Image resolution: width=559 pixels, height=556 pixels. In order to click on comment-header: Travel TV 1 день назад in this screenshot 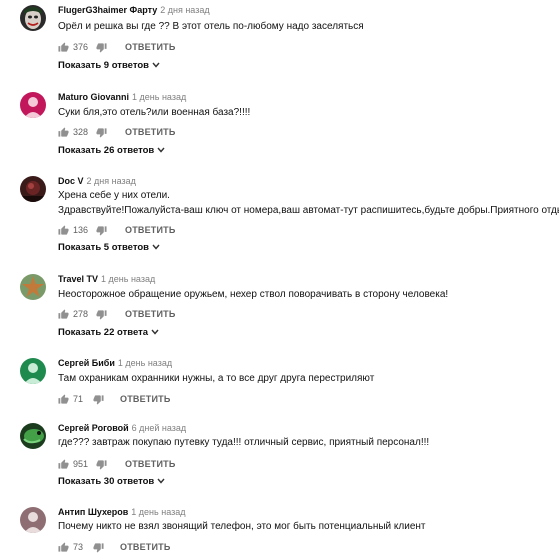, I will do `click(106, 279)`.